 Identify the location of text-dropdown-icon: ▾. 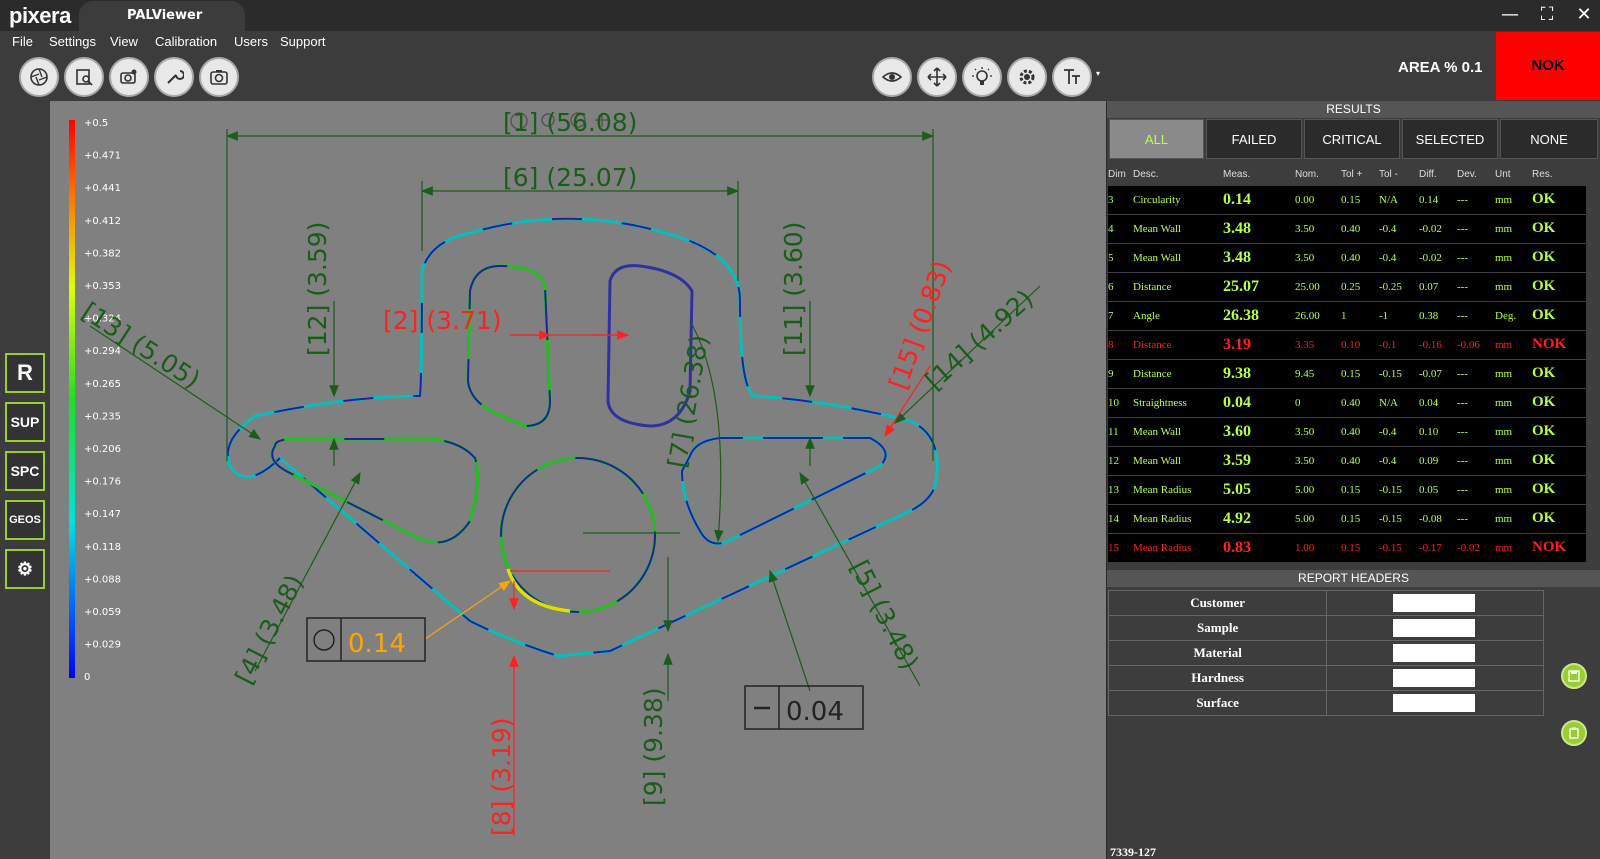
(1098, 73).